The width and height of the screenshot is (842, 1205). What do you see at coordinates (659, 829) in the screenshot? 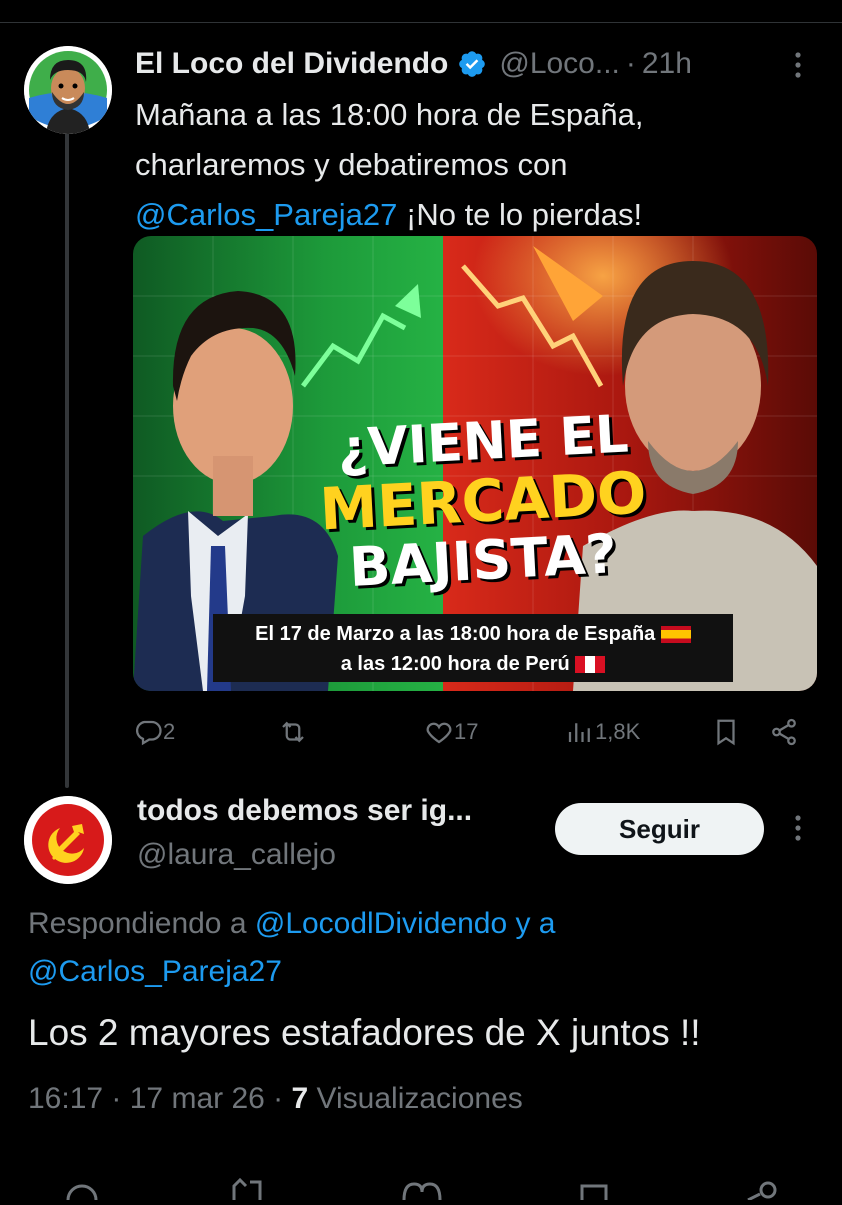
I see `follow-button: Seguir` at bounding box center [659, 829].